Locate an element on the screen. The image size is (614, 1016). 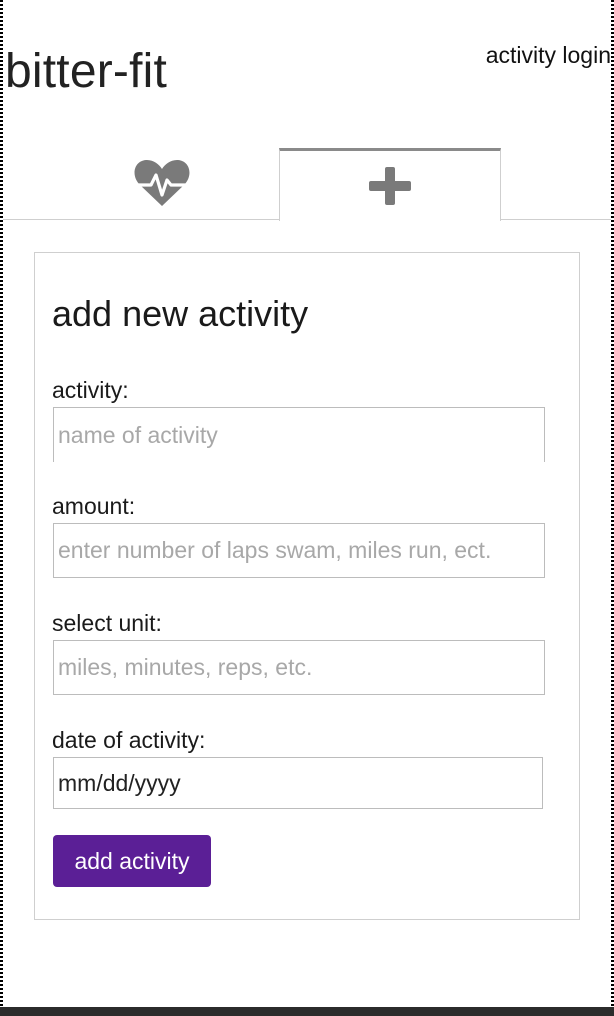
unit-label: select unit: is located at coordinates (107, 623).